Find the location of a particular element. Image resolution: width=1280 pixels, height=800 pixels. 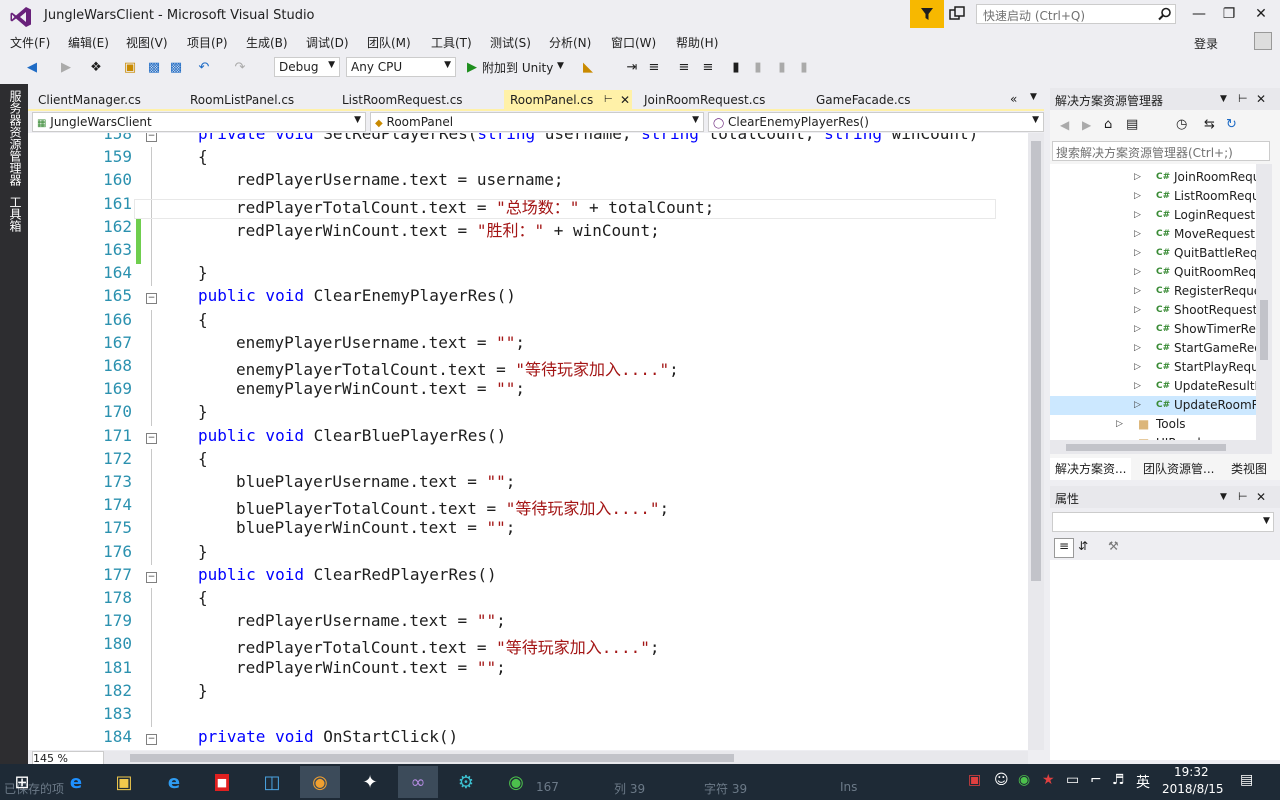

solution-tree-item: ▷ C#UpdateResultRequest.cs is located at coordinates (1153, 386).